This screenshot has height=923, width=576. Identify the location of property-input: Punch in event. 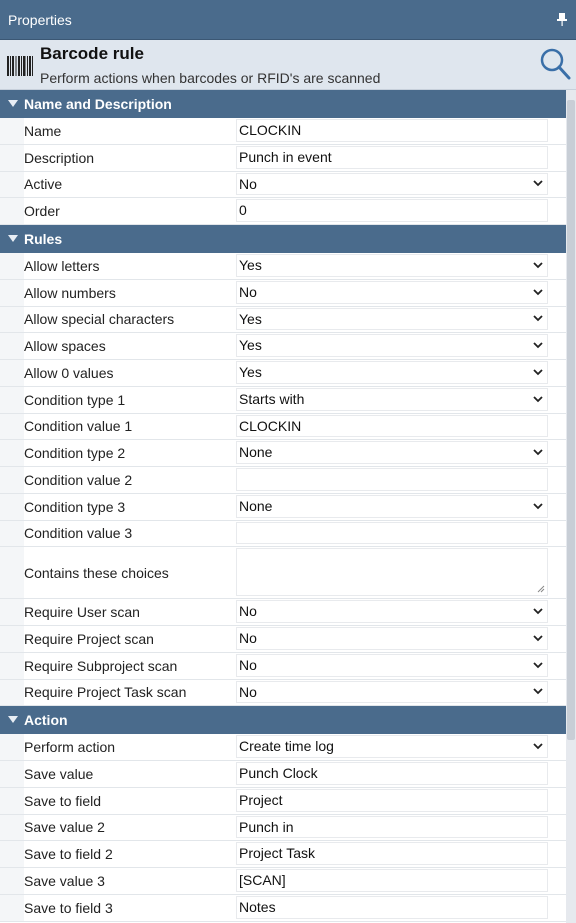
(392, 157).